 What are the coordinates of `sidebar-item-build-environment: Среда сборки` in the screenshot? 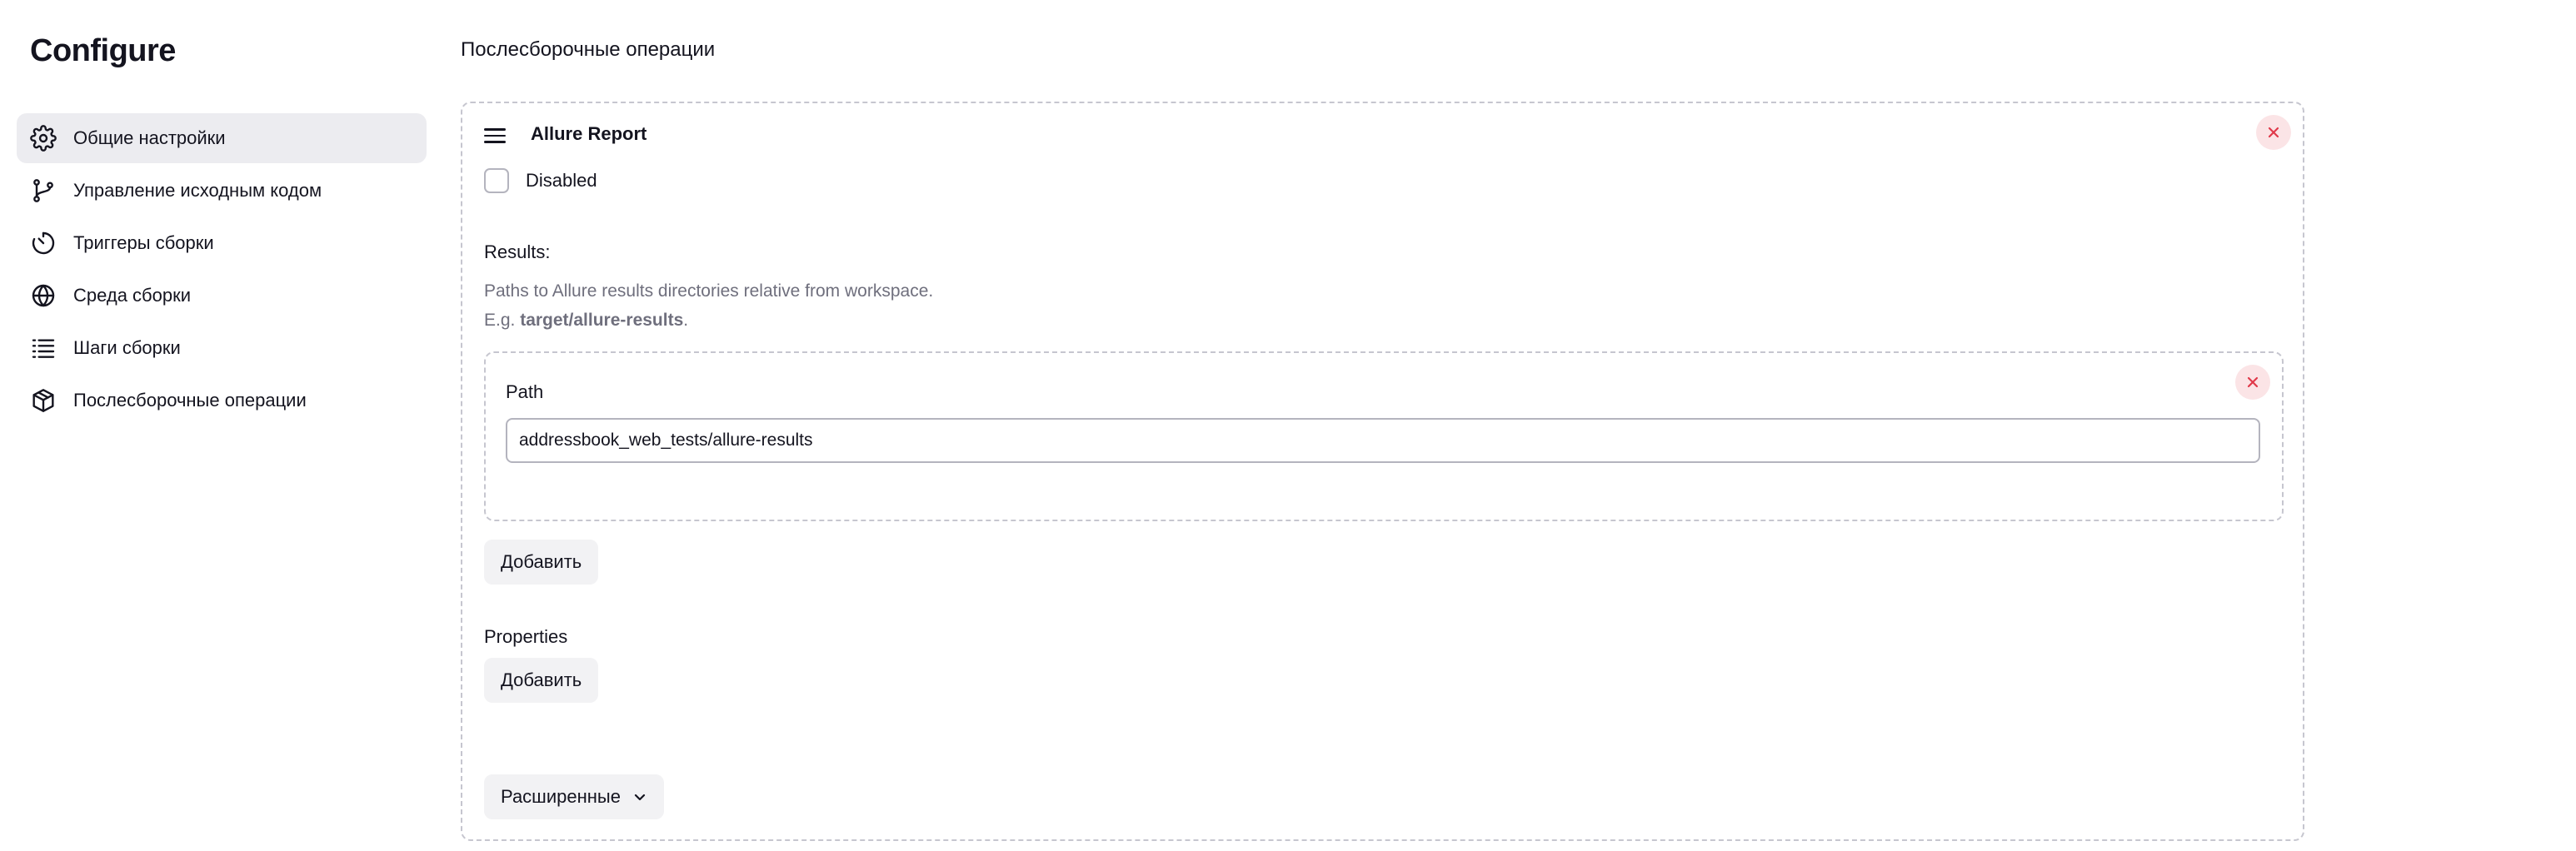 It's located at (222, 296).